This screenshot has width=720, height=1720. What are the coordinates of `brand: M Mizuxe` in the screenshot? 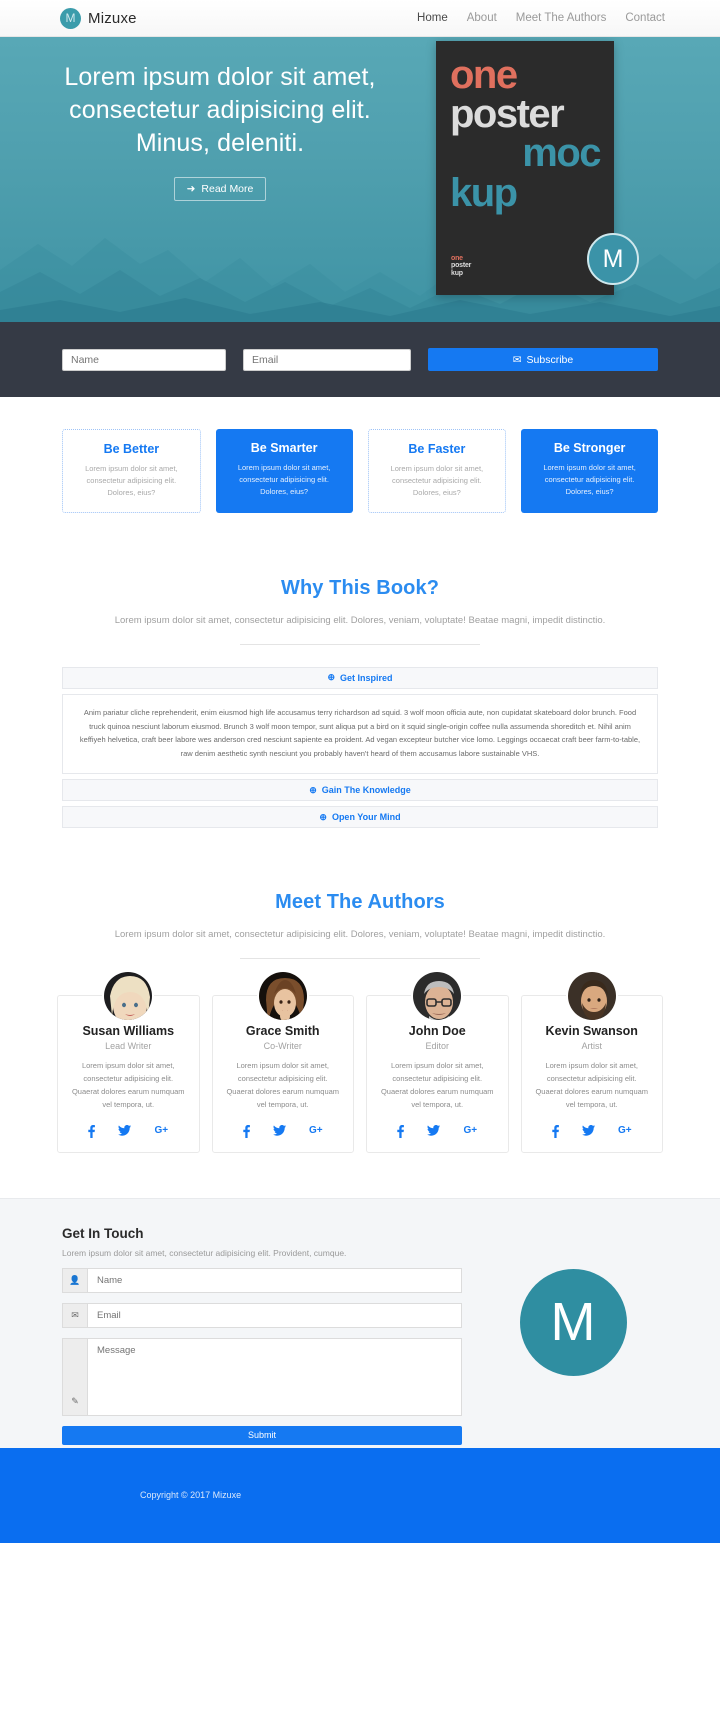 It's located at (98, 18).